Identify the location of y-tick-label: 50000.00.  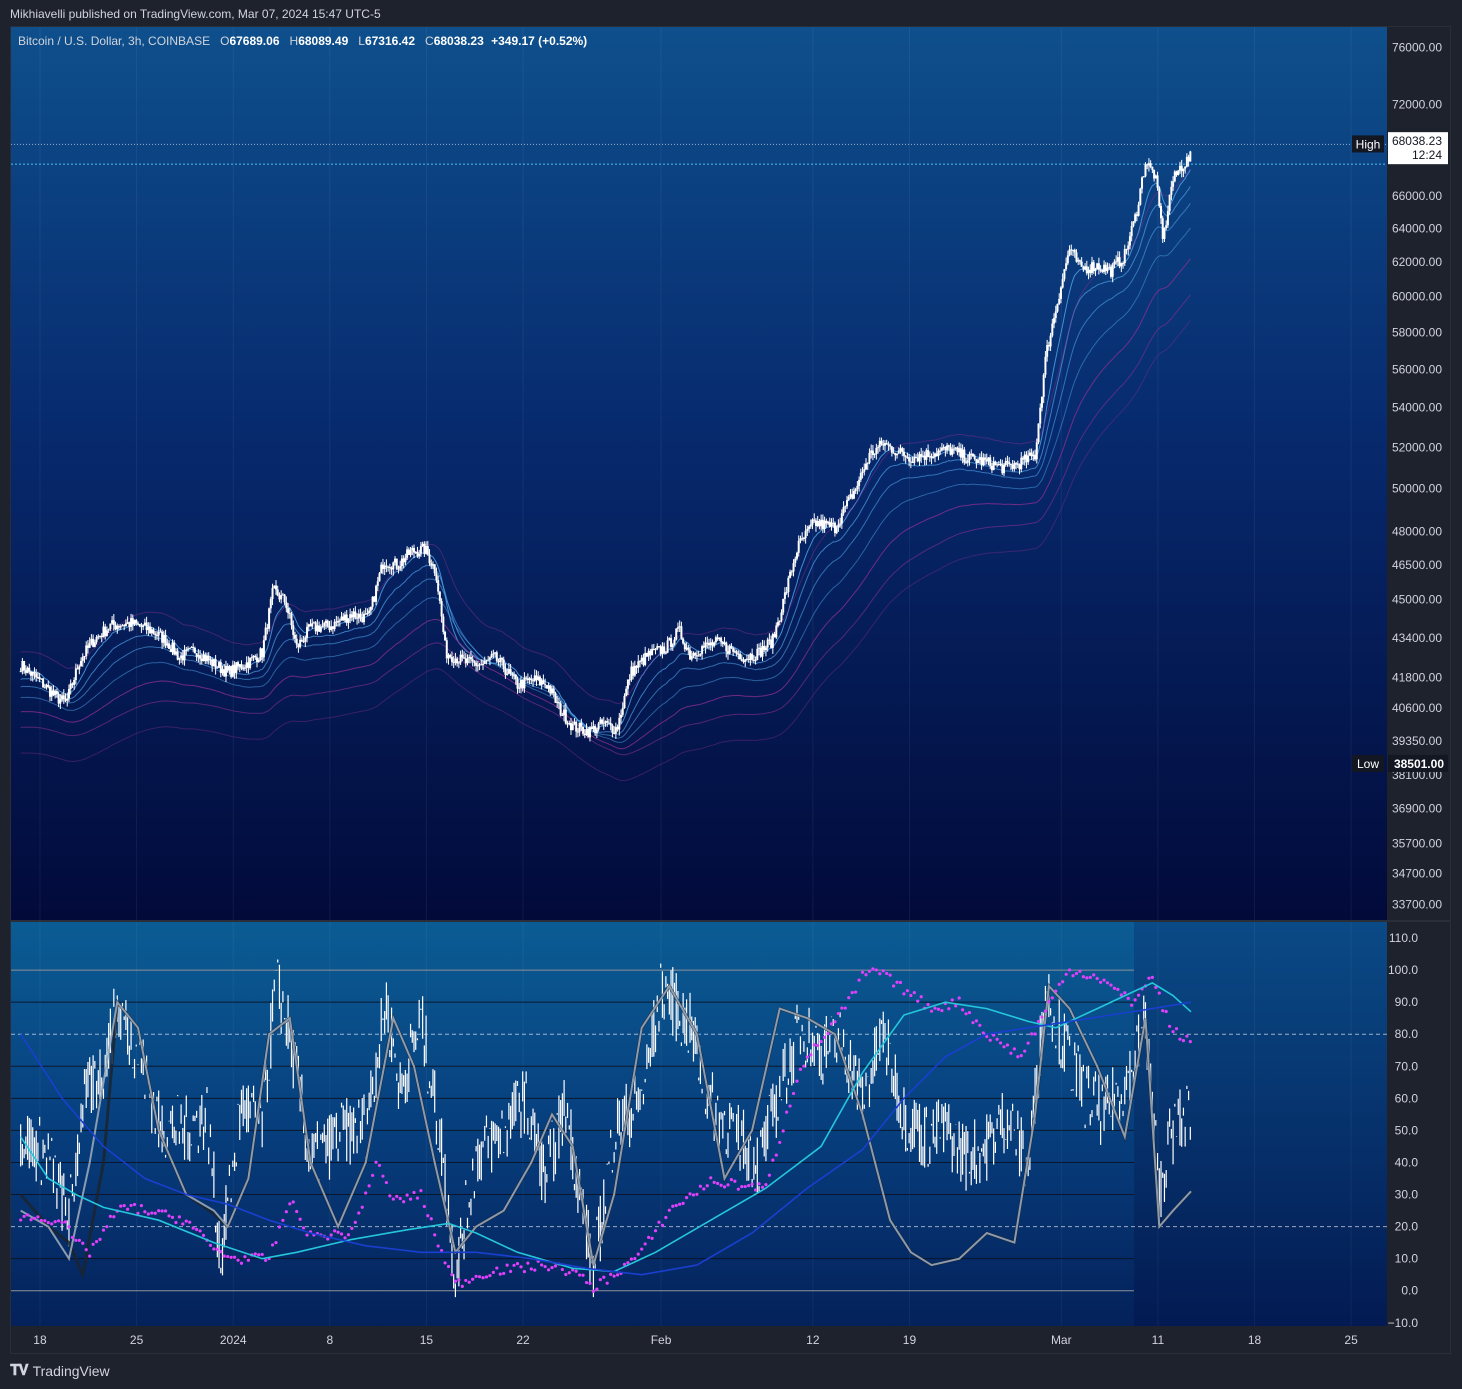
(1417, 489).